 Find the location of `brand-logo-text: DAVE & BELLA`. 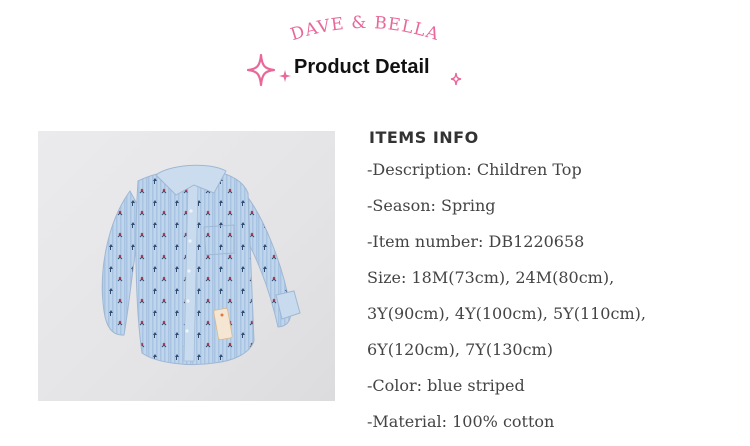

brand-logo-text: DAVE & BELLA is located at coordinates (365, 29).